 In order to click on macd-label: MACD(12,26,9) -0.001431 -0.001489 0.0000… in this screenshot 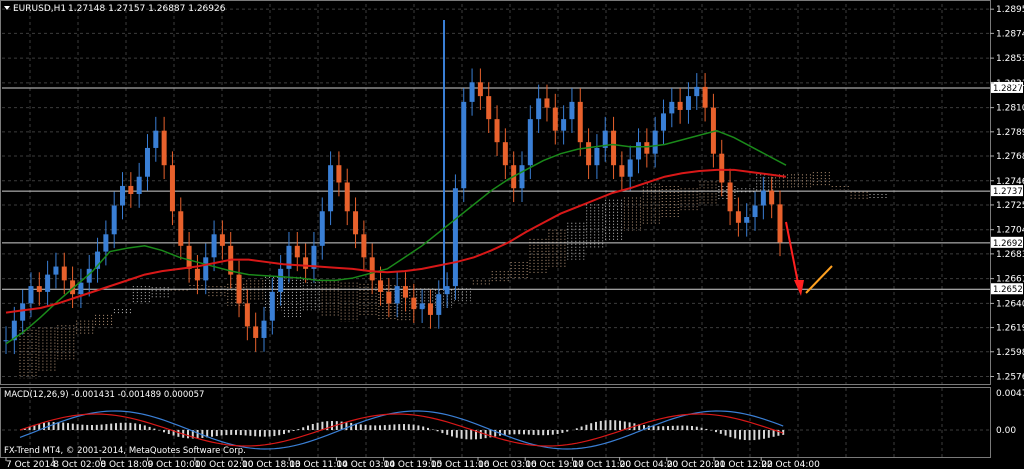, I will do `click(104, 395)`.